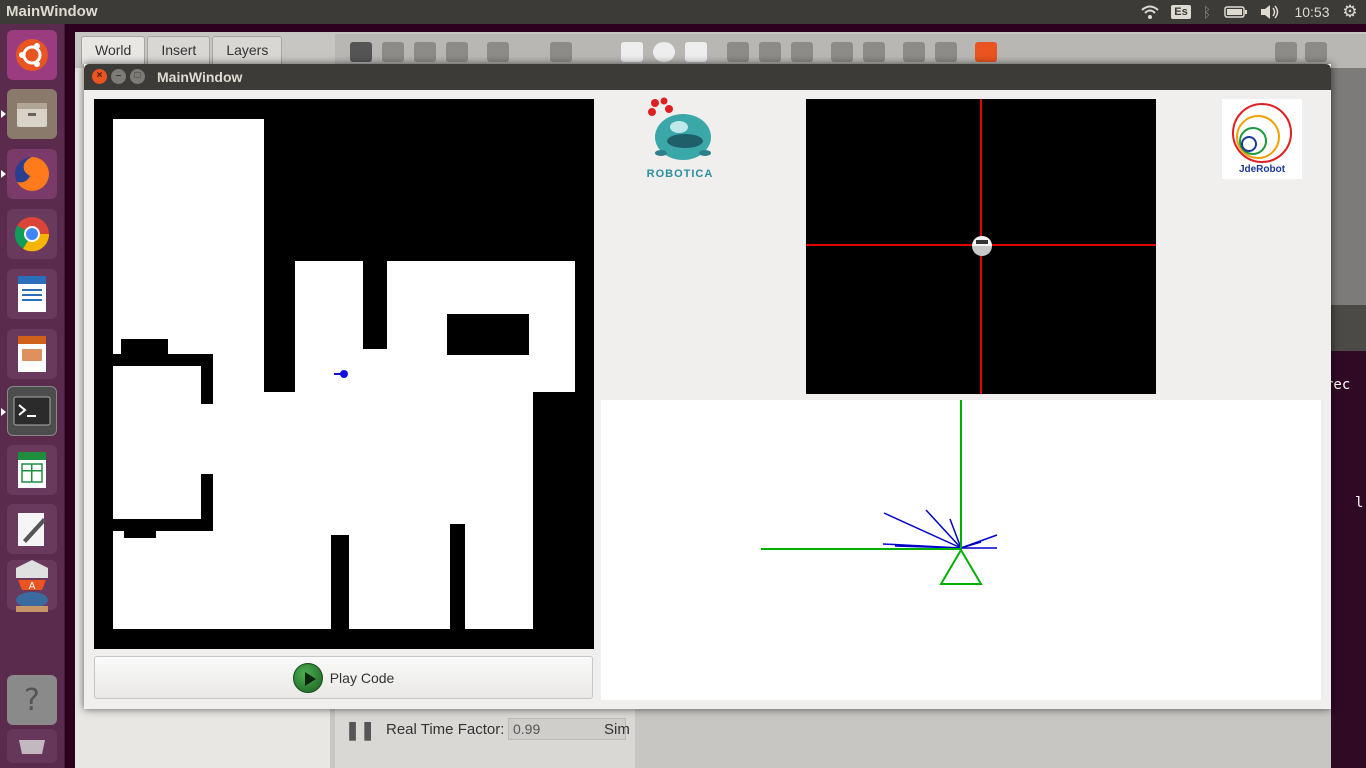 The width and height of the screenshot is (1366, 768). Describe the element at coordinates (1348, 328) in the screenshot. I see `terminal-titlebar` at that location.